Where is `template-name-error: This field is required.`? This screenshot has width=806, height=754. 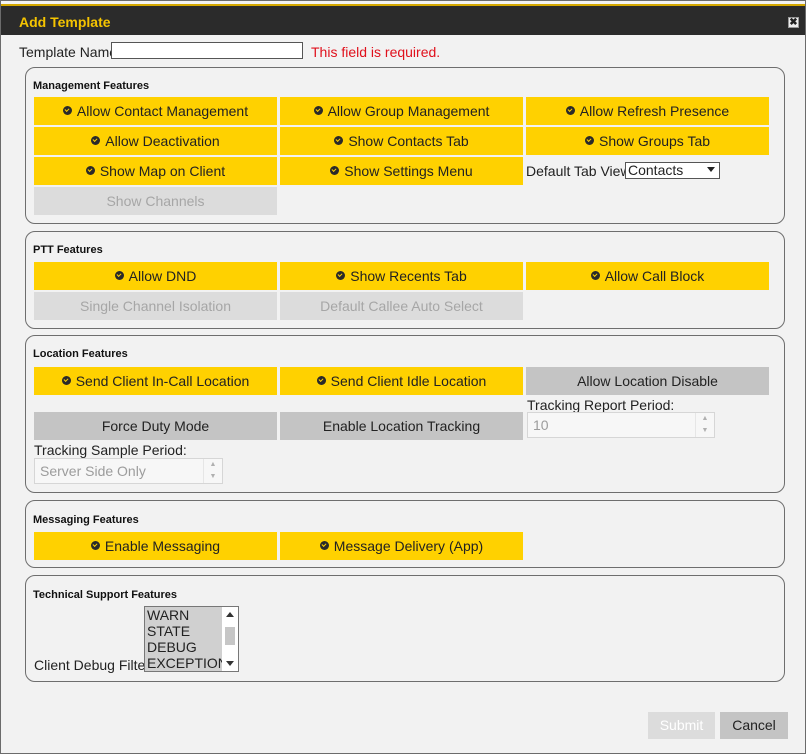 template-name-error: This field is required. is located at coordinates (376, 52).